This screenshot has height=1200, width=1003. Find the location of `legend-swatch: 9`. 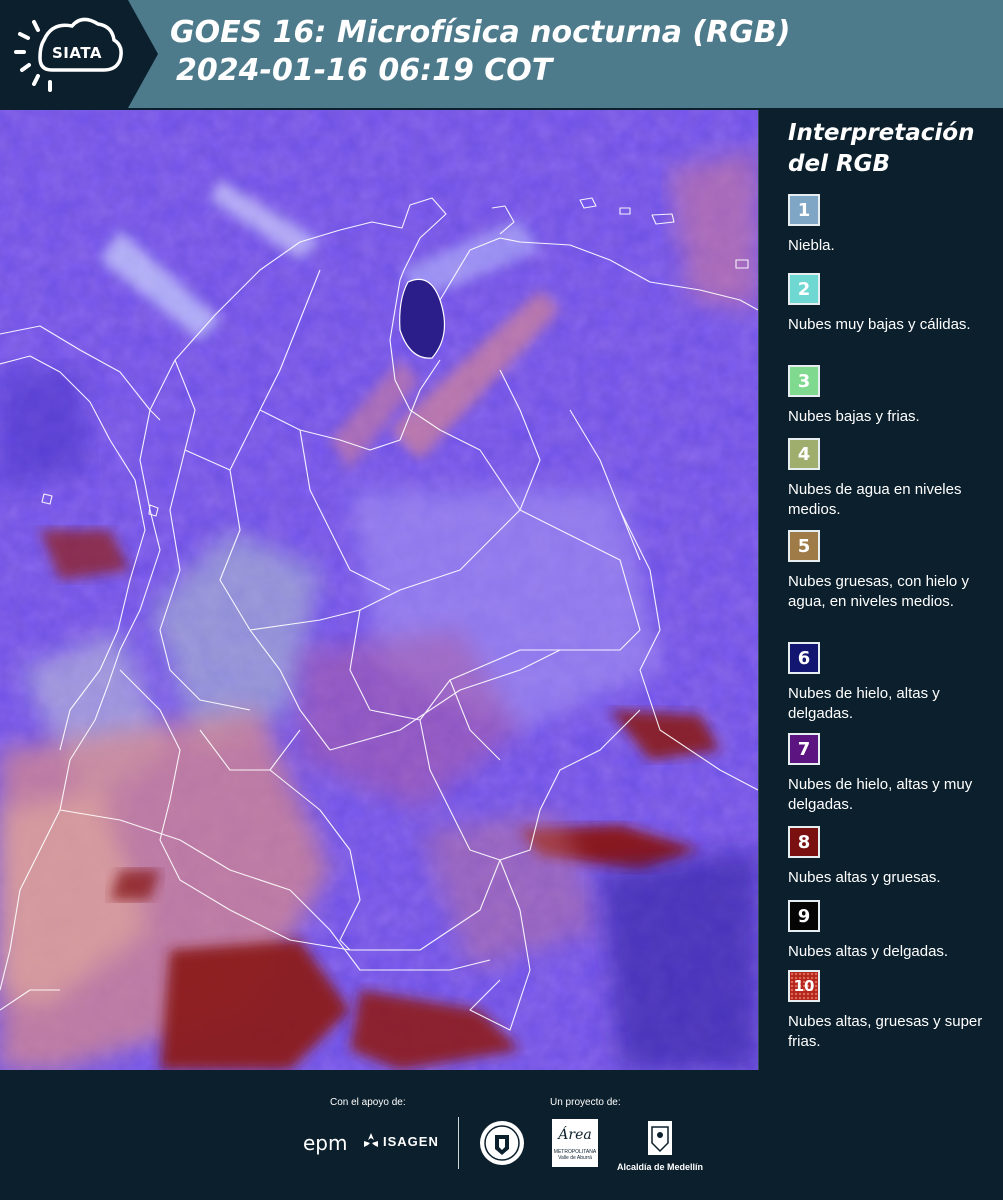

legend-swatch: 9 is located at coordinates (804, 916).